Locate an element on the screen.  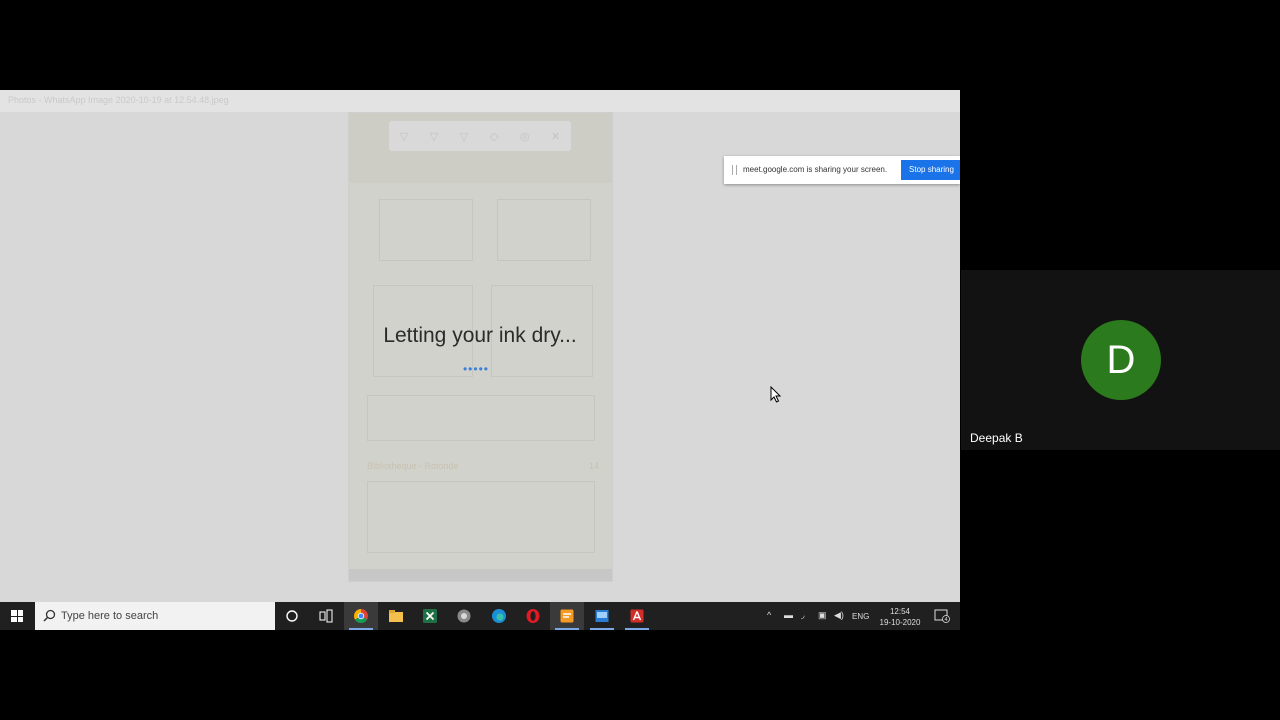
taskbar-sticky-app is located at coordinates (567, 616).